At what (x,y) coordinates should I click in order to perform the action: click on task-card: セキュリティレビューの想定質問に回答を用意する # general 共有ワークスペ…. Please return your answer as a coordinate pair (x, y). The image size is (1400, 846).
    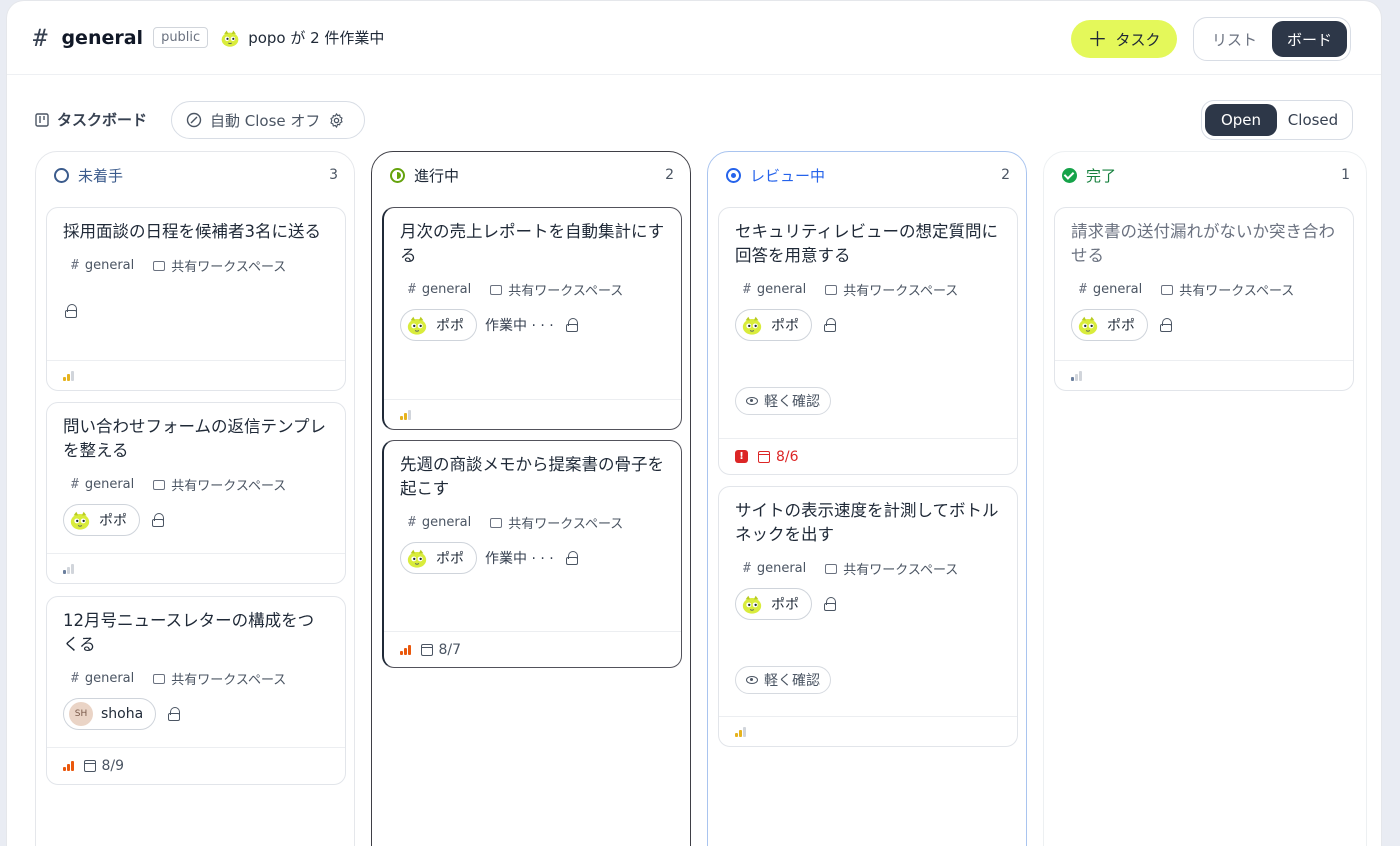
    Looking at the image, I should click on (868, 341).